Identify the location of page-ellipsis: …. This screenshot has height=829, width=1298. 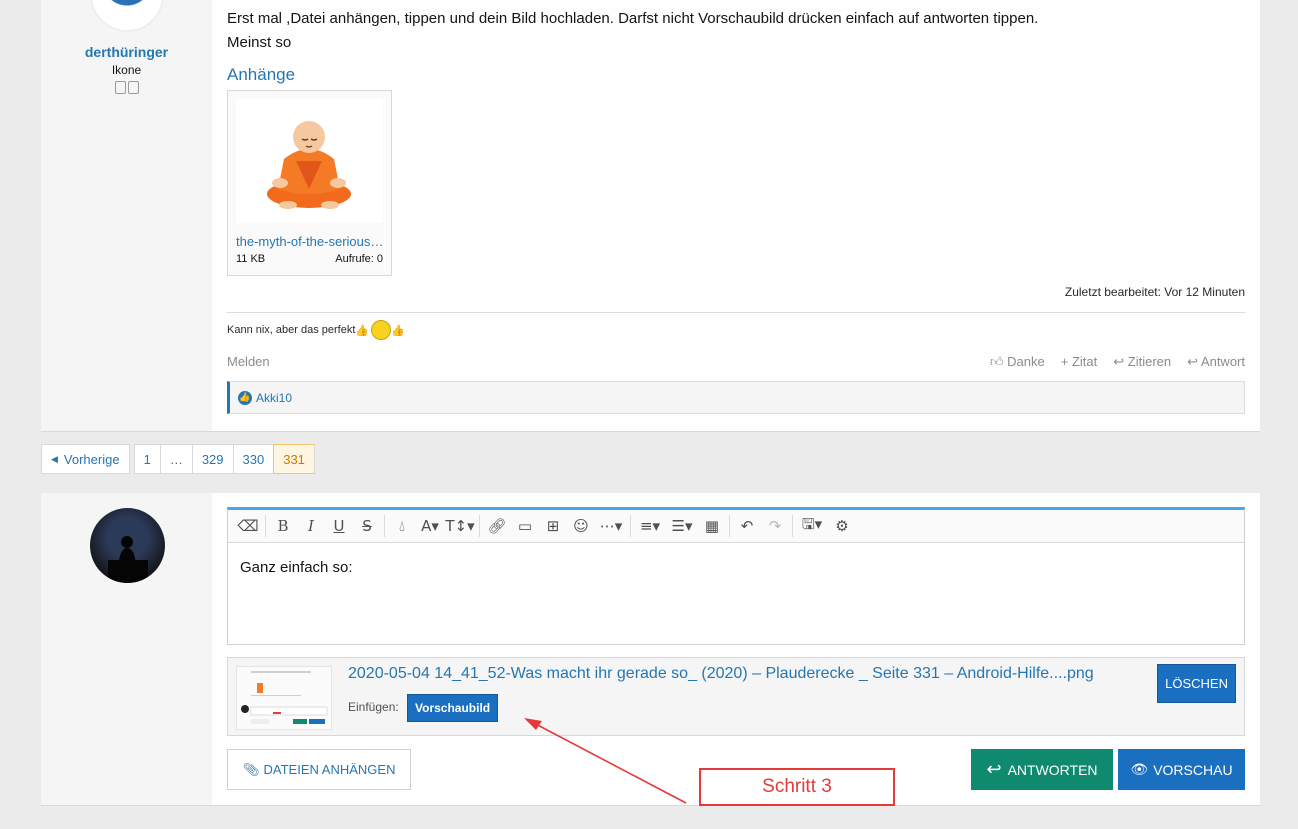
(175, 459).